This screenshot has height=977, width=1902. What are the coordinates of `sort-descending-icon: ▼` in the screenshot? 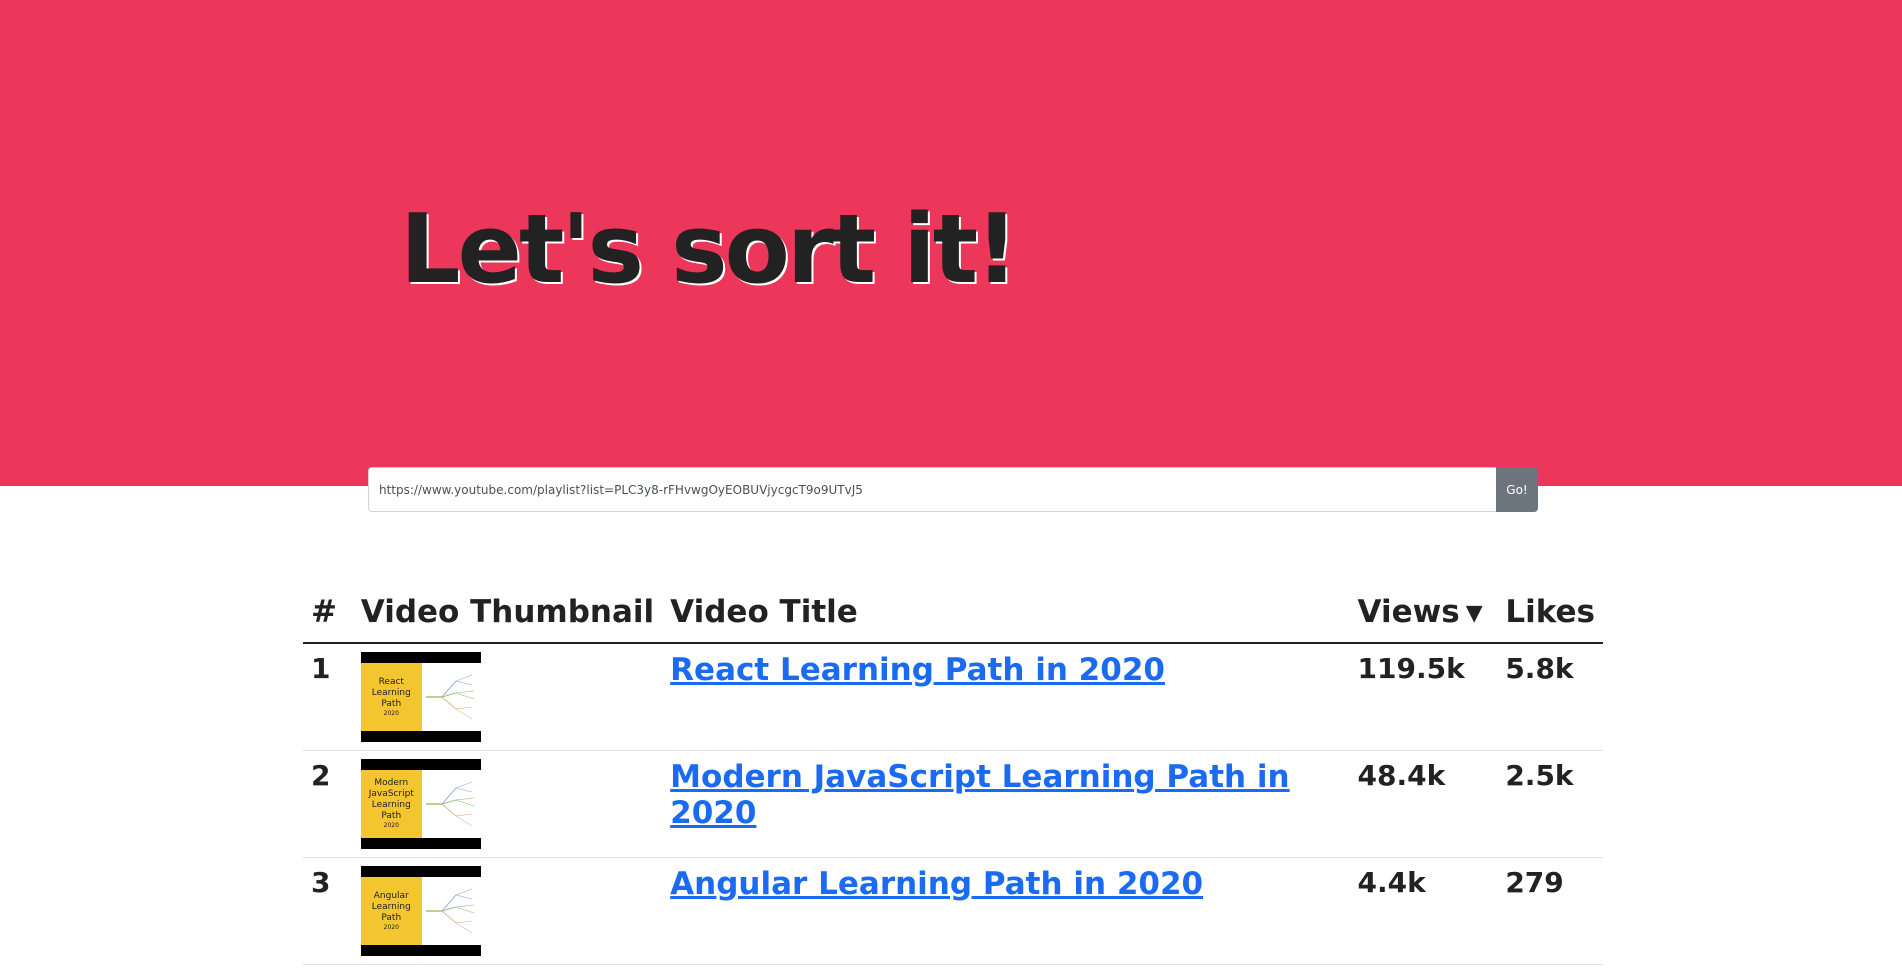 It's located at (1474, 613).